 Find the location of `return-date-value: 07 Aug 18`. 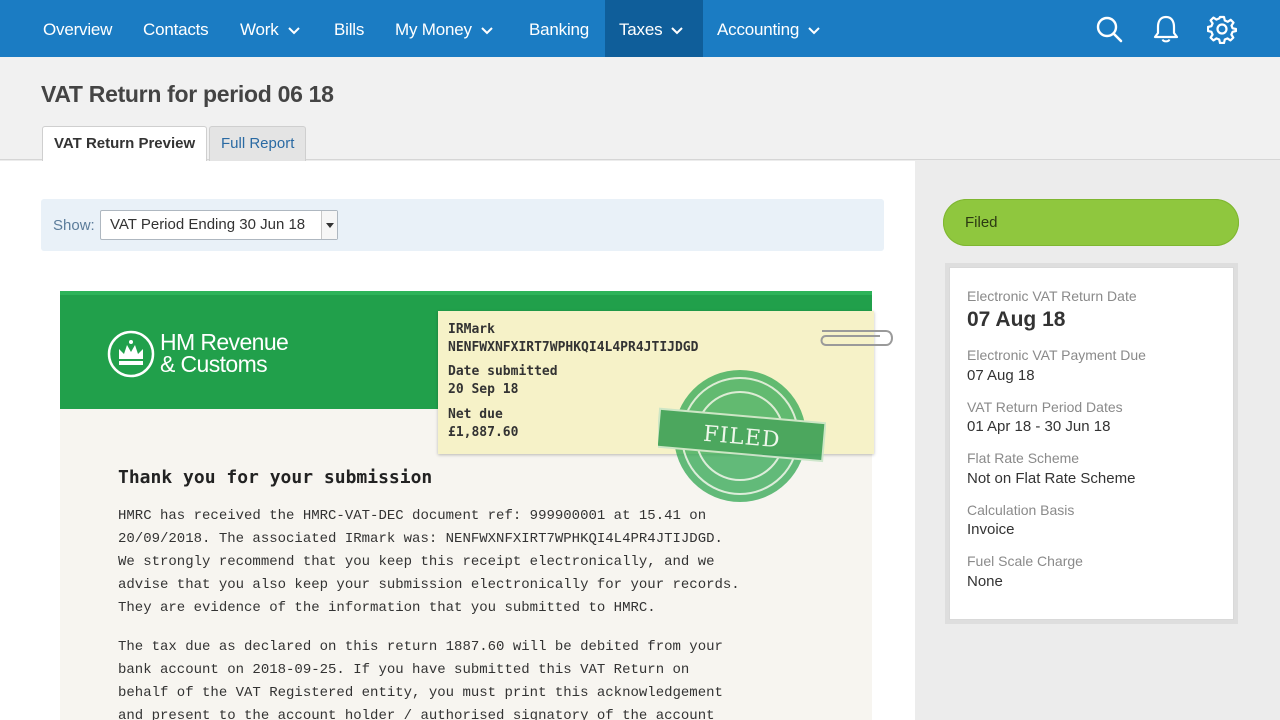

return-date-value: 07 Aug 18 is located at coordinates (1016, 319).